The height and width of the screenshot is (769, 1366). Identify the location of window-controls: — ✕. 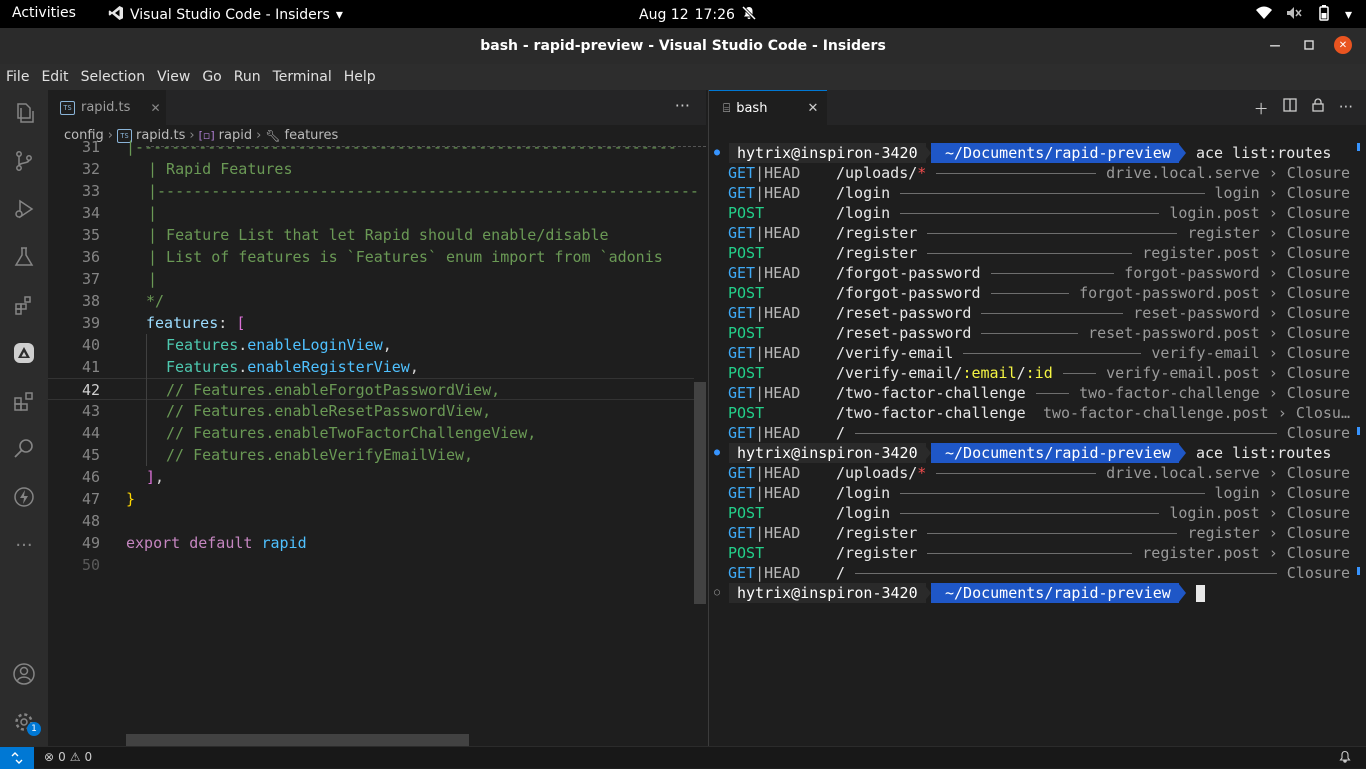
(1309, 45).